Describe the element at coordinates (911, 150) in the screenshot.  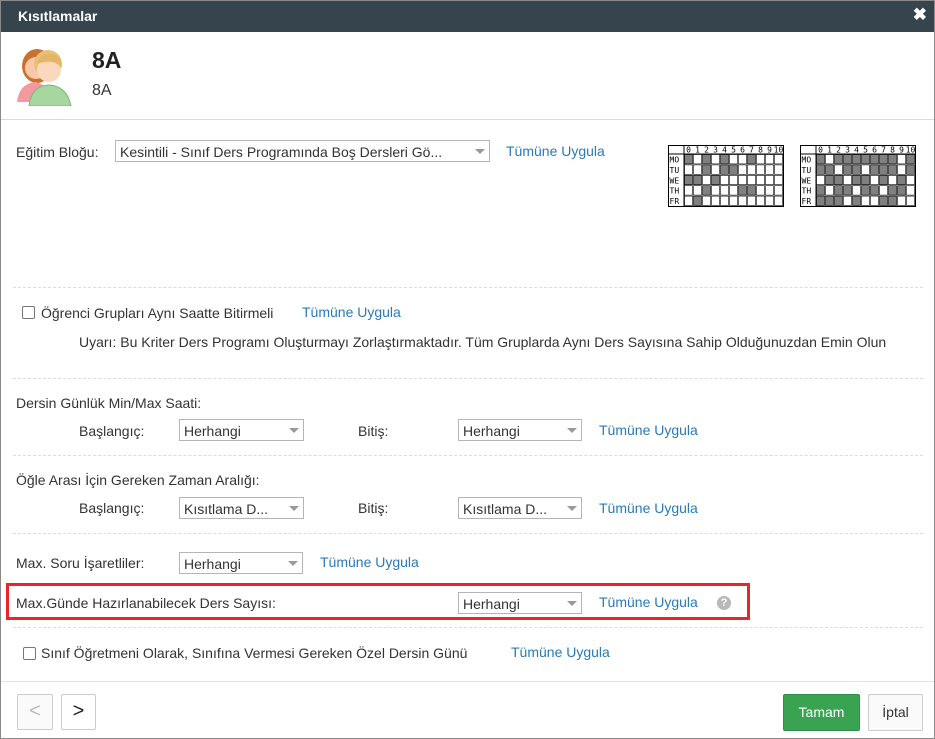
I see `grid-col-header: 10` at that location.